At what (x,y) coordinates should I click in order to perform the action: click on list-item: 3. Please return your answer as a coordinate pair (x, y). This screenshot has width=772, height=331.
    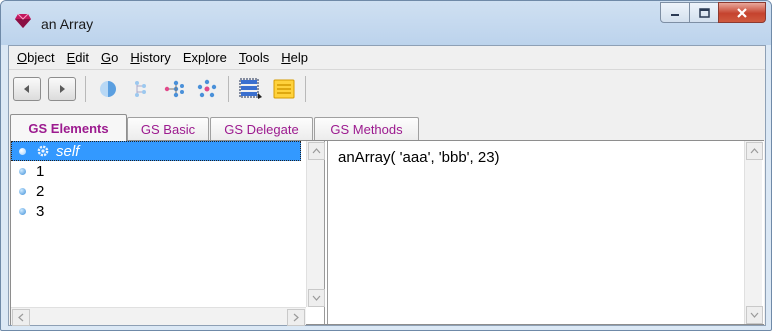
    Looking at the image, I should click on (27, 211).